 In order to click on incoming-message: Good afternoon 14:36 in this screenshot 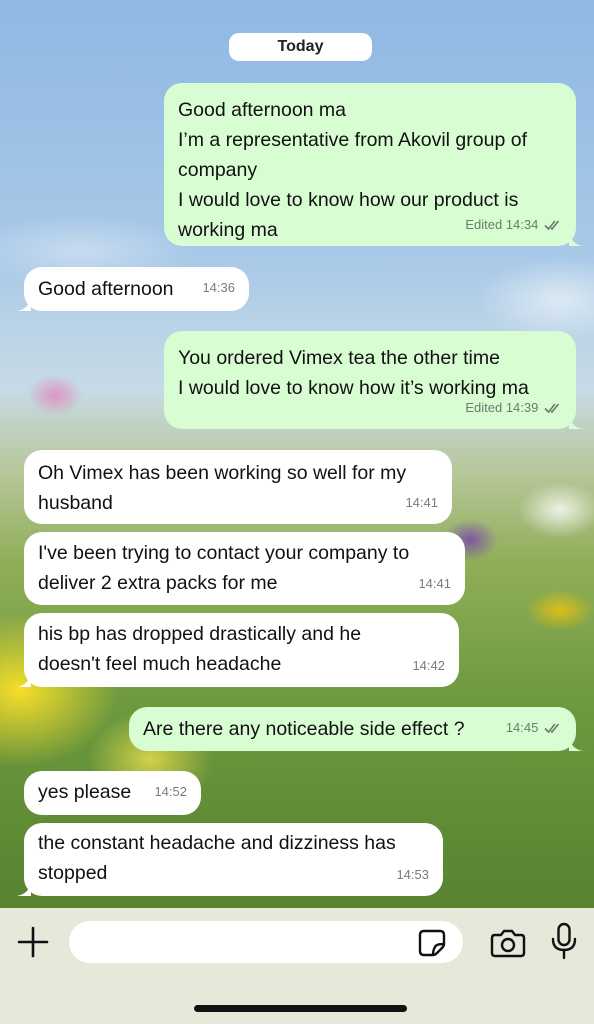, I will do `click(133, 289)`.